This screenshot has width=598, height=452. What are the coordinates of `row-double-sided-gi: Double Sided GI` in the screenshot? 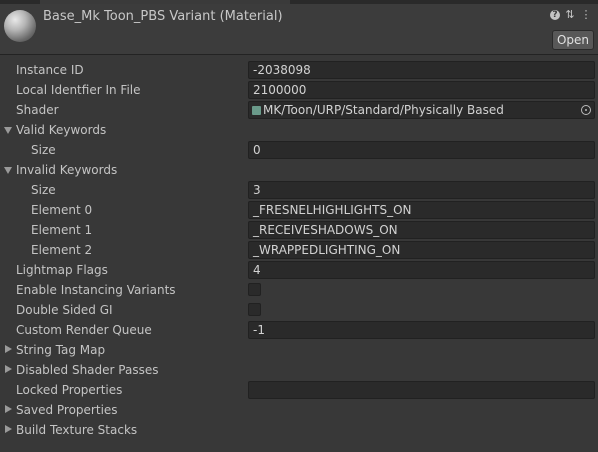 It's located at (299, 310).